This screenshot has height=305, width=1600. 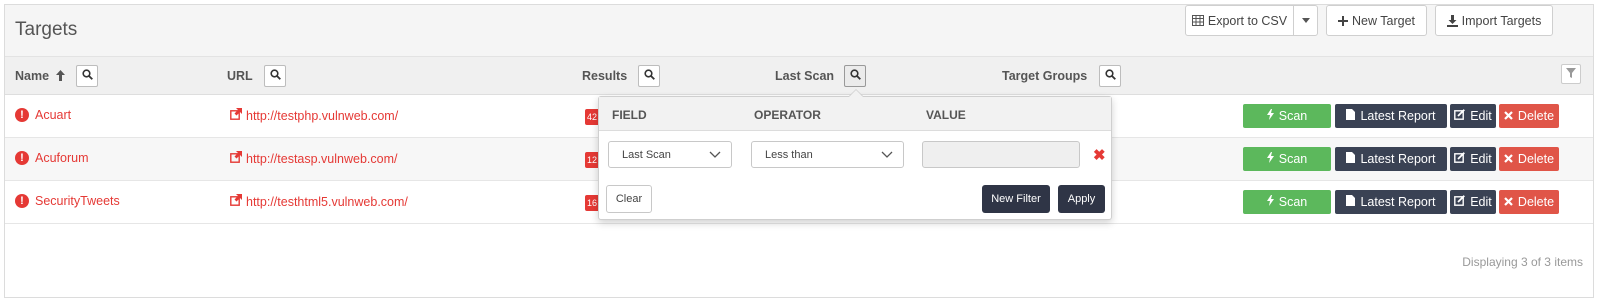 I want to click on column-target-groups-header: Target Groups, so click(x=1045, y=76).